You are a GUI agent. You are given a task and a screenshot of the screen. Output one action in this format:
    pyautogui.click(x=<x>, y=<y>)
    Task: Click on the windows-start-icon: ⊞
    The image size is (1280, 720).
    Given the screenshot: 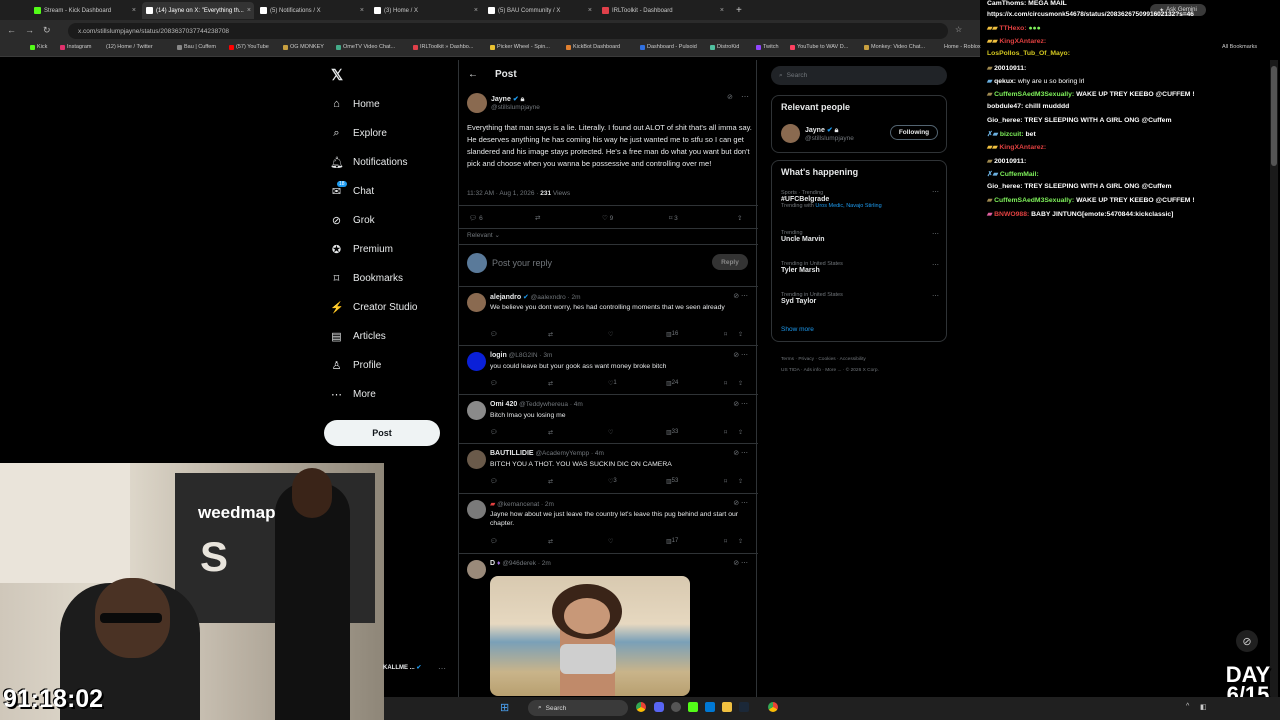 What is the action you would take?
    pyautogui.click(x=504, y=707)
    